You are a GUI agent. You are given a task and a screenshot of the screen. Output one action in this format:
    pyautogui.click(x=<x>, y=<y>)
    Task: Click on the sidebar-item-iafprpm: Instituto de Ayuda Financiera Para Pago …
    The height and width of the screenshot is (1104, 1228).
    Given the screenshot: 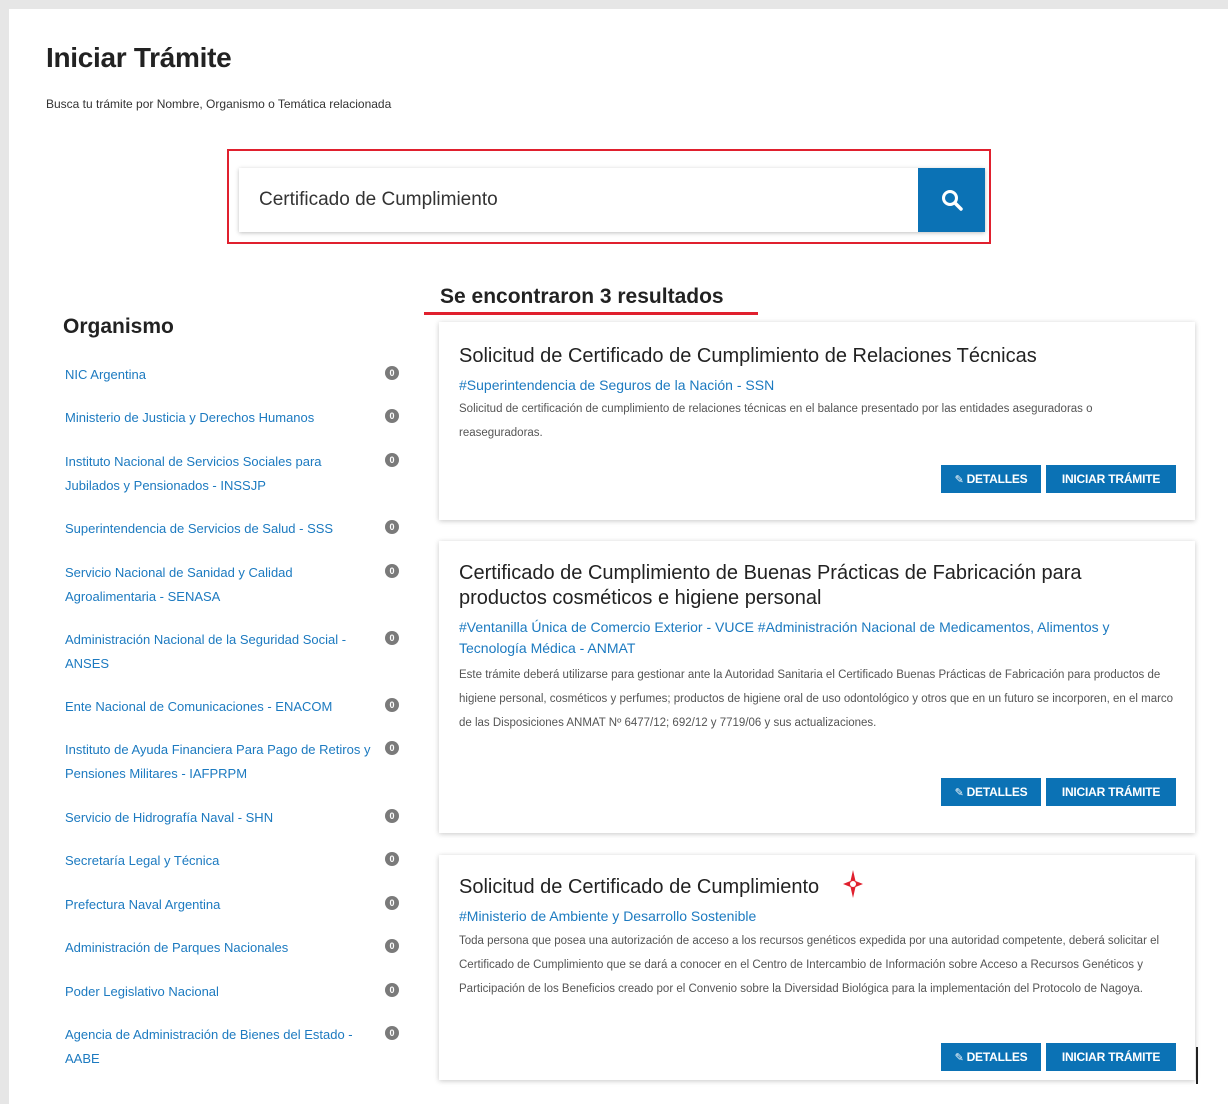 What is the action you would take?
    pyautogui.click(x=221, y=762)
    